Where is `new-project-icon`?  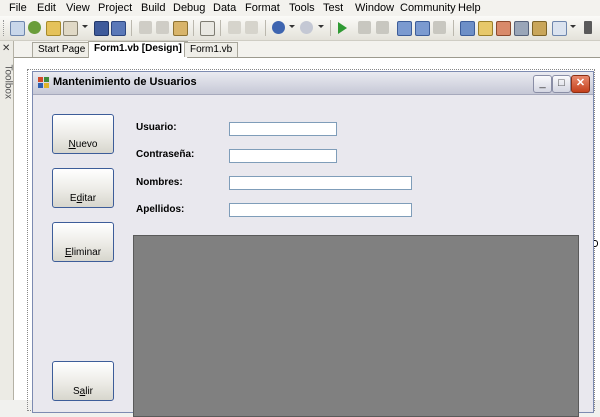 new-project-icon is located at coordinates (17, 28).